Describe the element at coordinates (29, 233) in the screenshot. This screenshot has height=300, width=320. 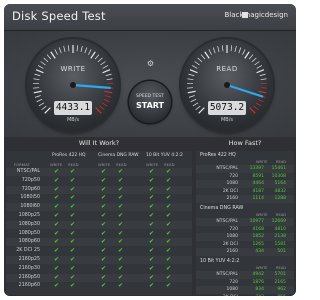
I see `format-row-label: 1080p50` at that location.